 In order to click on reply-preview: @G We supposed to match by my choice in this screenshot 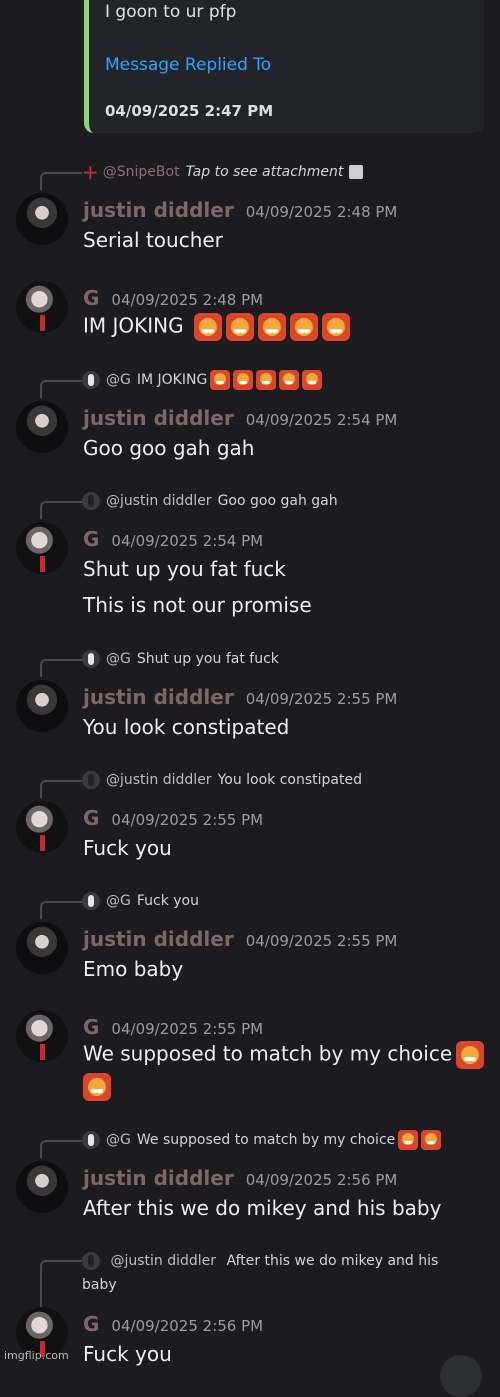, I will do `click(241, 1143)`.